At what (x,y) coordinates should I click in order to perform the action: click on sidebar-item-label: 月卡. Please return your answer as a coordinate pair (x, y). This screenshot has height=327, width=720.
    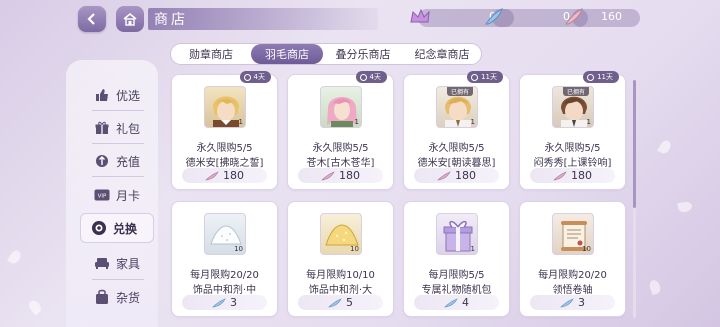
    Looking at the image, I should click on (128, 195).